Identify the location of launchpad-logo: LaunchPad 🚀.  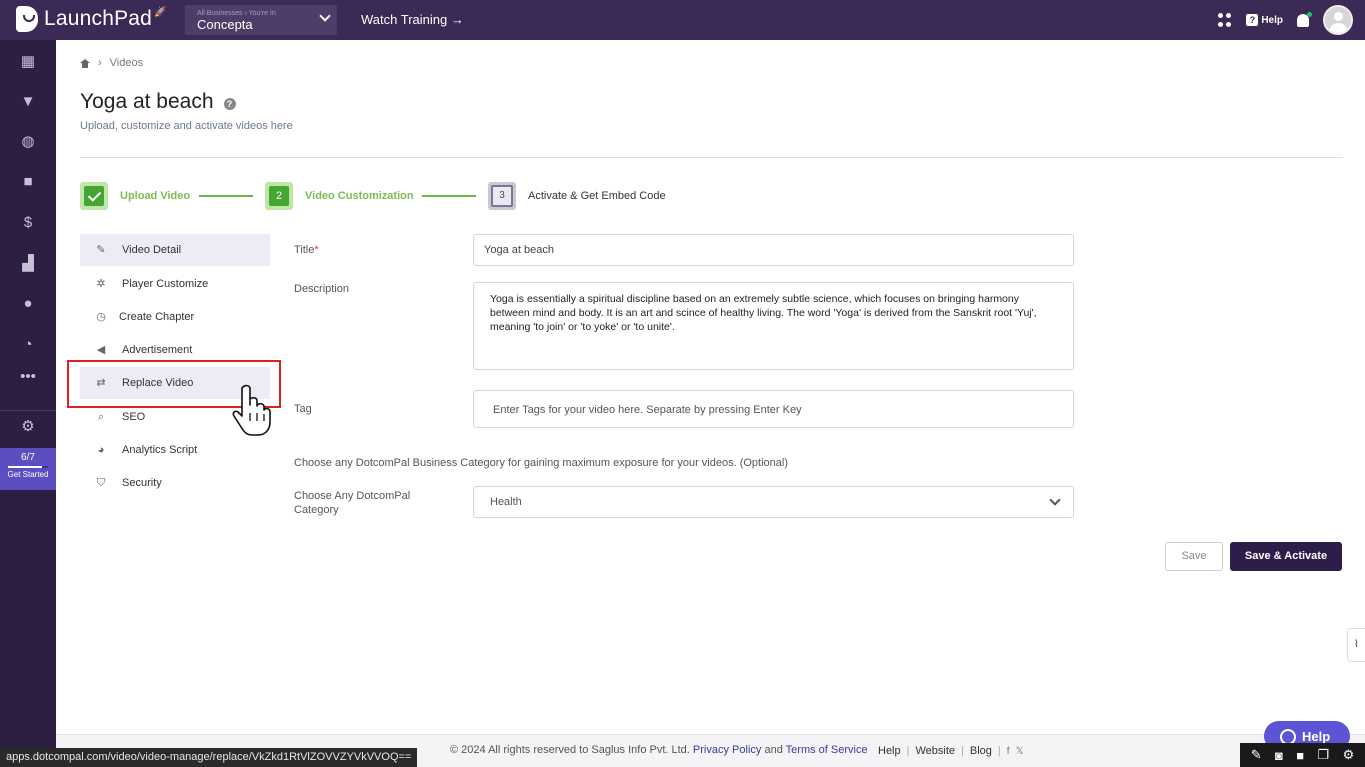
(91, 19).